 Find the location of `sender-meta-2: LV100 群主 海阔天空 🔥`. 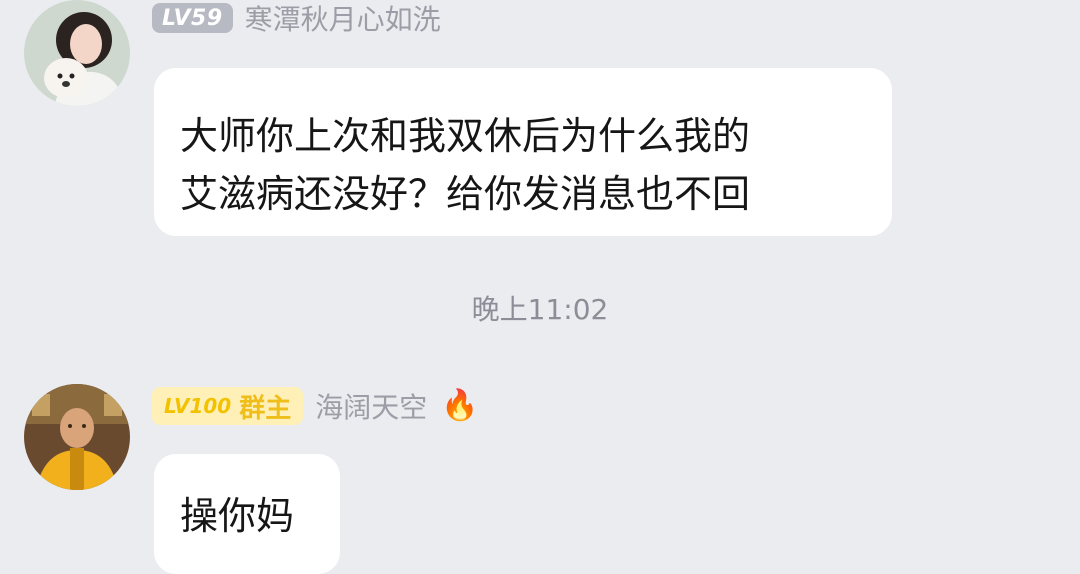

sender-meta-2: LV100 群主 海阔天空 🔥 is located at coordinates (315, 406).